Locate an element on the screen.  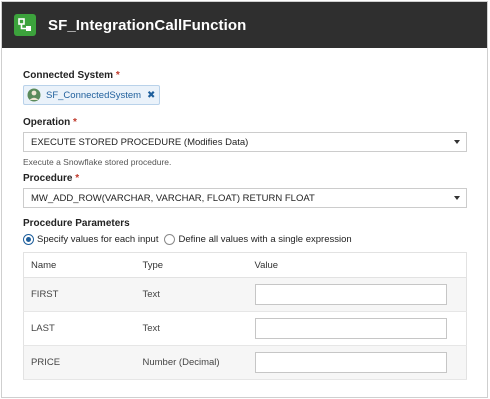
table-row: LAST Text is located at coordinates (245, 328).